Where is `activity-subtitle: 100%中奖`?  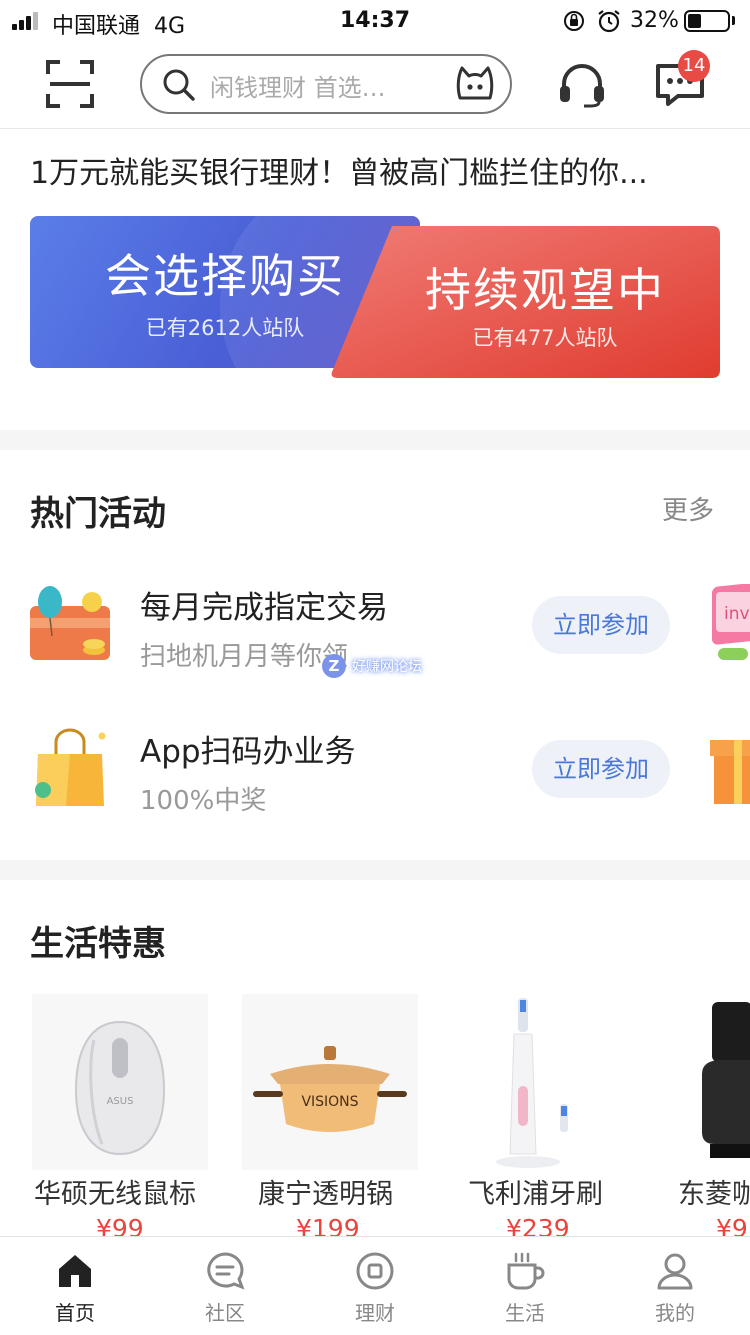
activity-subtitle: 100%中奖 is located at coordinates (203, 801).